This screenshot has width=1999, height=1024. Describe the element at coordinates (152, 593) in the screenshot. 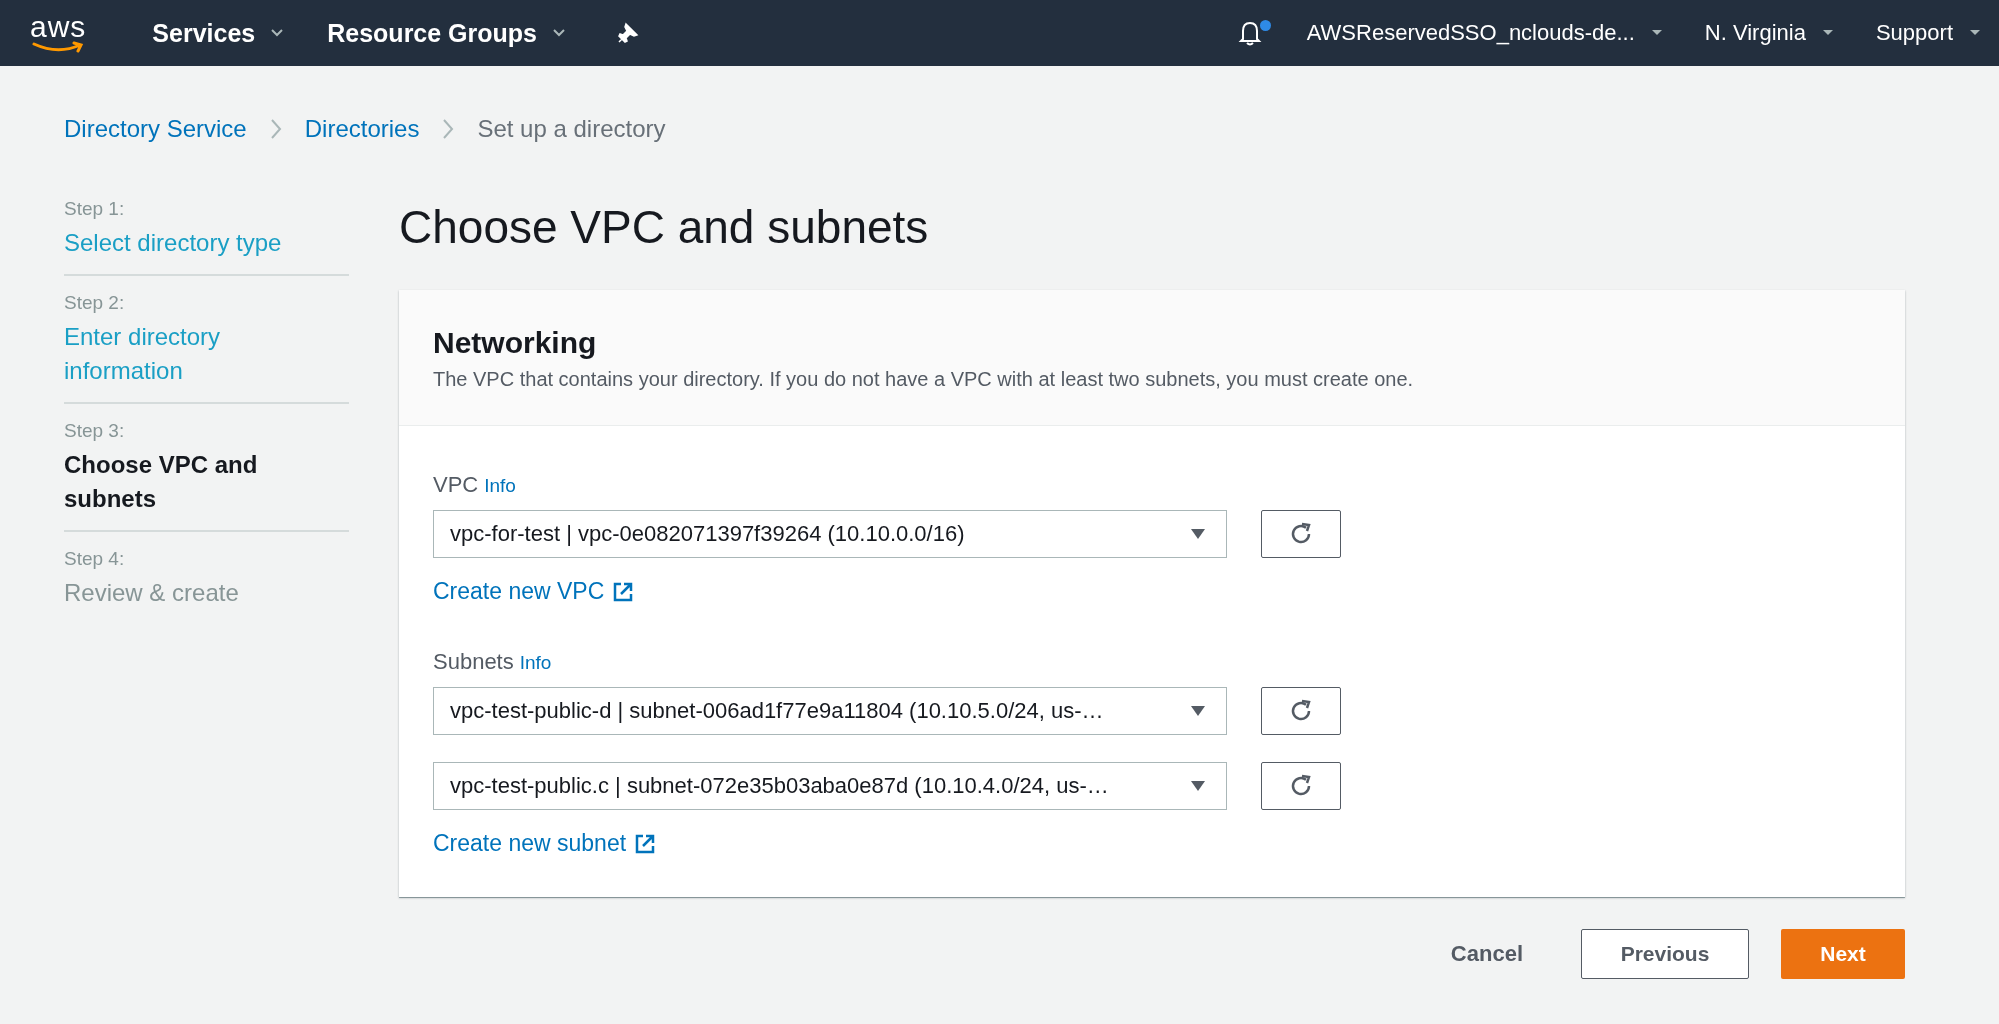

I see `step-title: Review & create` at that location.